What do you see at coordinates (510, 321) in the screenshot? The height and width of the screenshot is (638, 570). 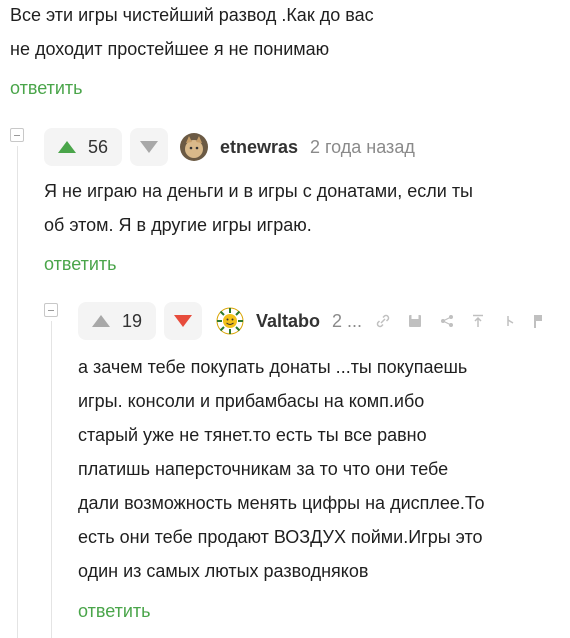 I see `hide-icon` at bounding box center [510, 321].